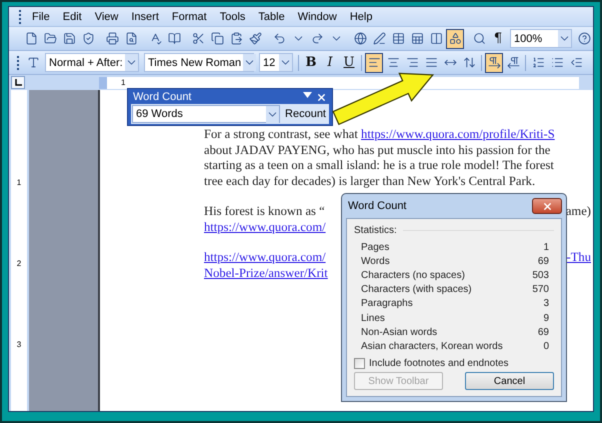 This screenshot has width=602, height=423. Describe the element at coordinates (264, 212) in the screenshot. I see `document-text: His forest is known as “` at that location.